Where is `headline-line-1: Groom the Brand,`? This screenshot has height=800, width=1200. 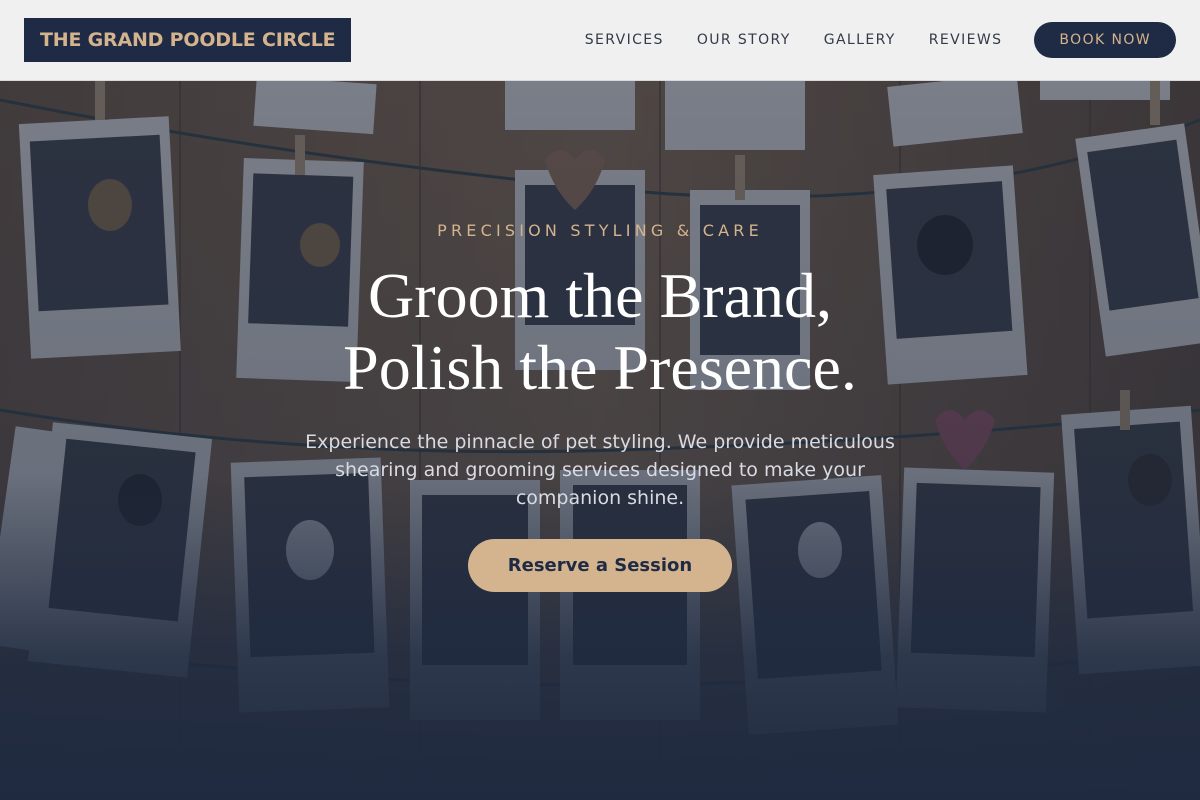 headline-line-1: Groom the Brand, is located at coordinates (600, 295).